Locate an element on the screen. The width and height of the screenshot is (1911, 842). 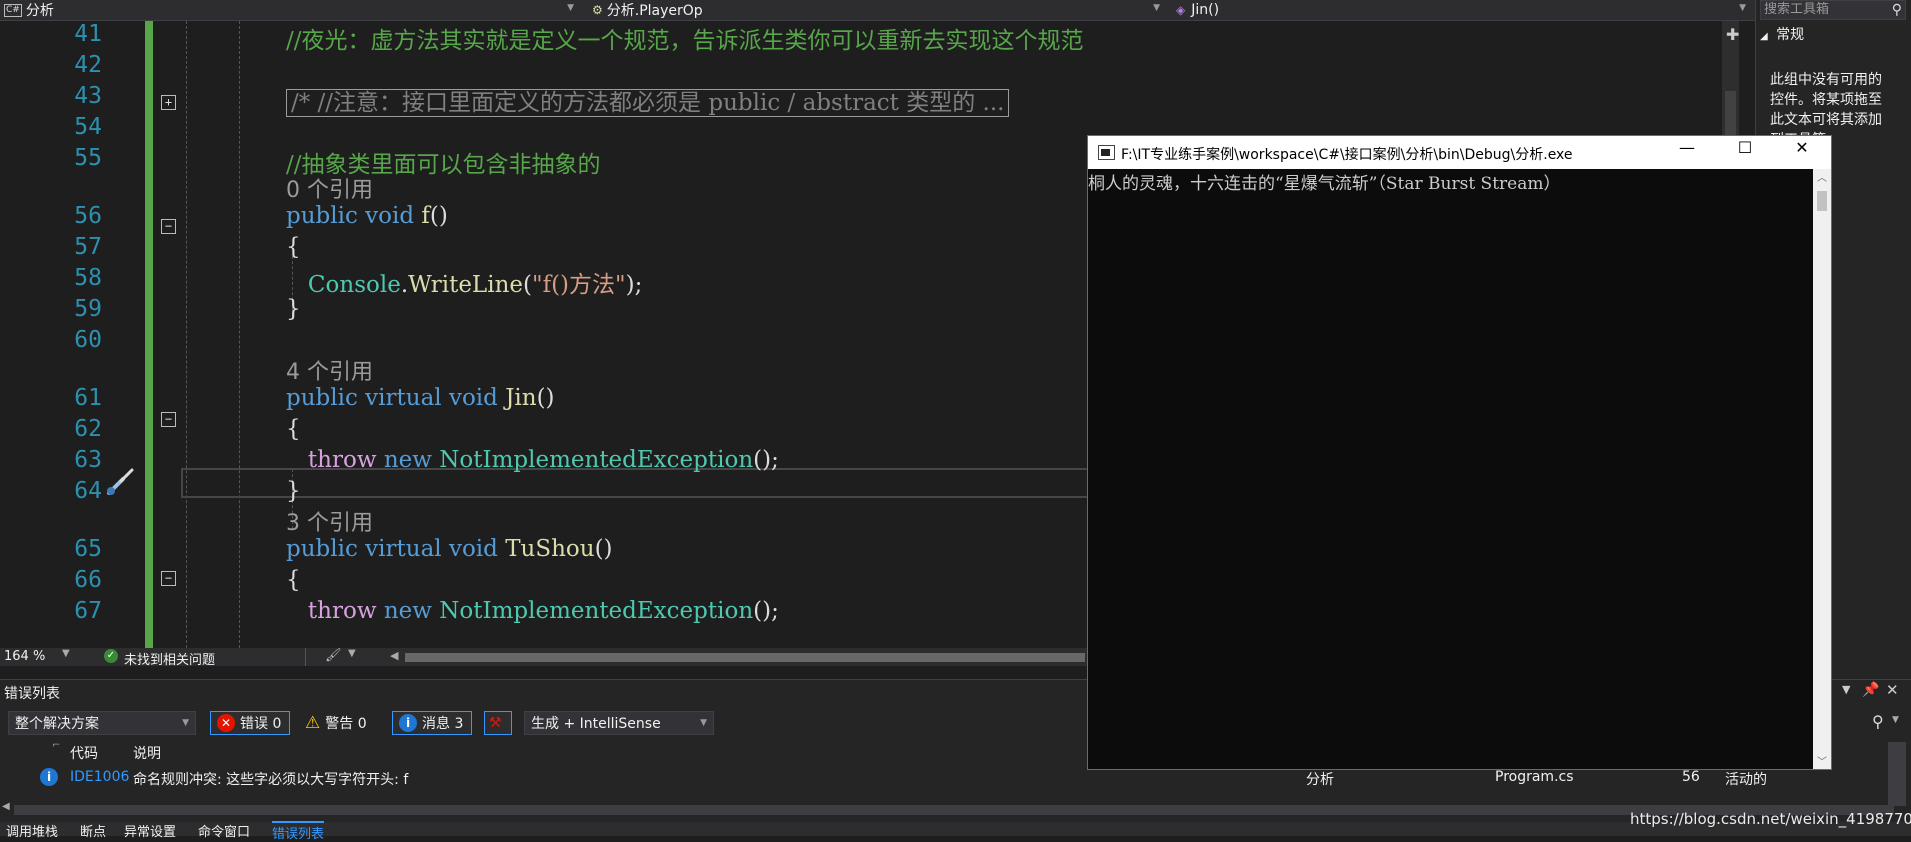
tab-command-window: 命令窗口 is located at coordinates (224, 830).